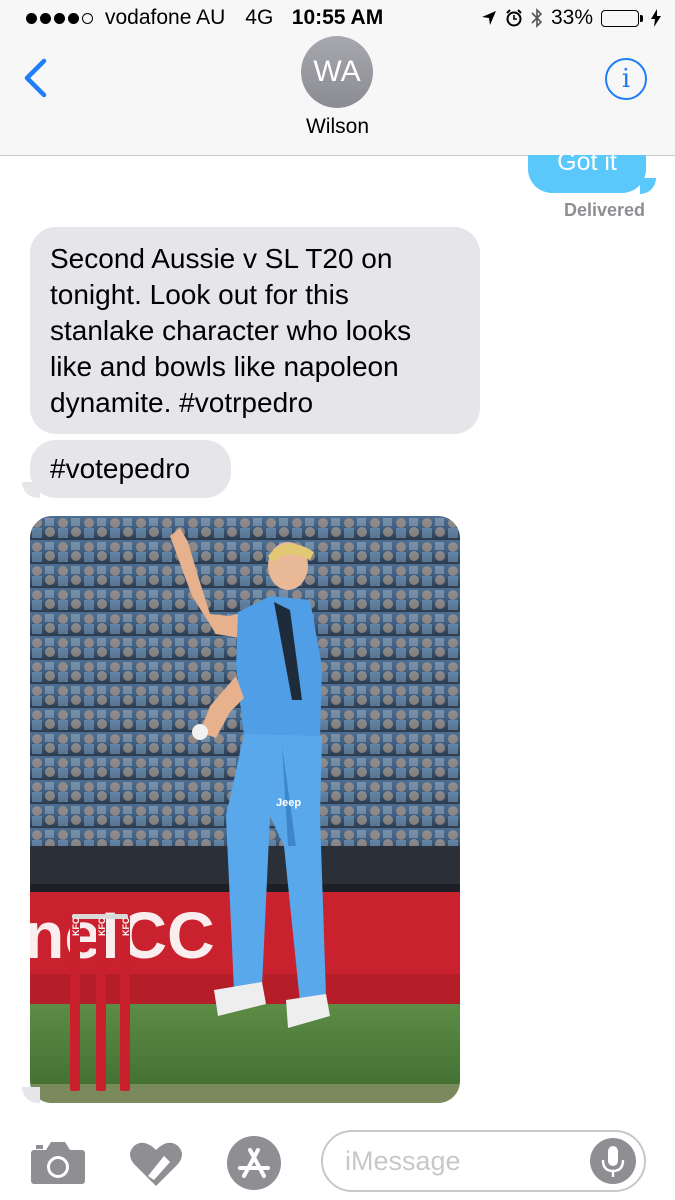  Describe the element at coordinates (604, 210) in the screenshot. I see `delivery-status: Delivered` at that location.